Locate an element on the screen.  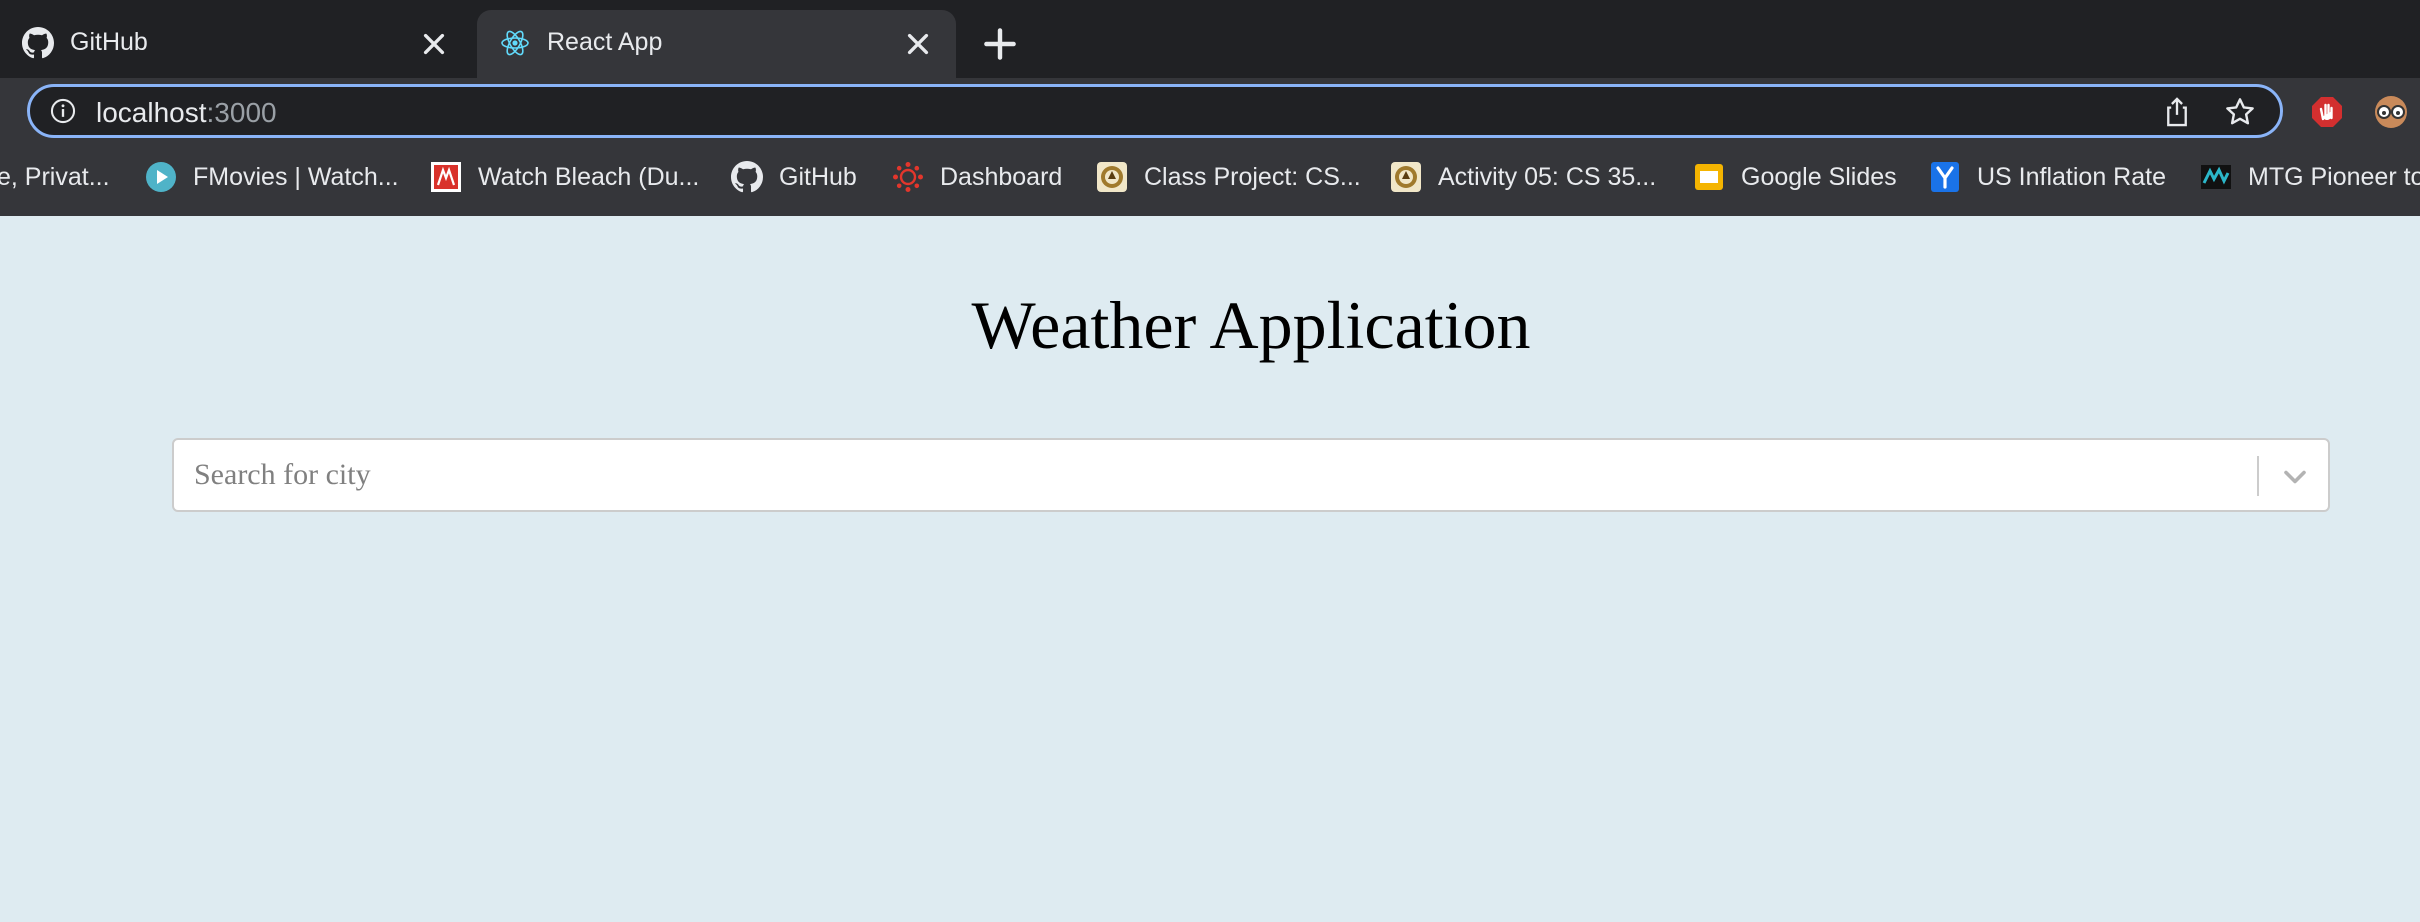
bookmark-item: GitHub is located at coordinates (794, 177).